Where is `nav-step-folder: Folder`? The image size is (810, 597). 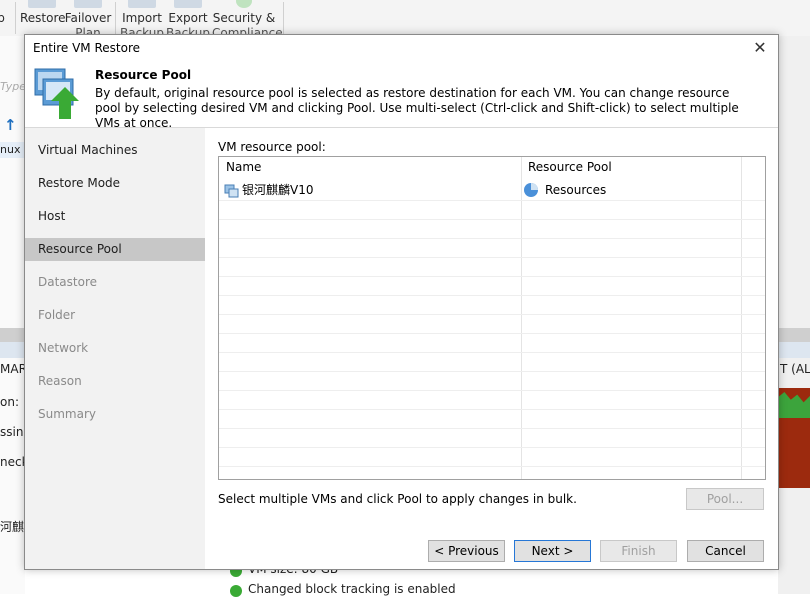 nav-step-folder: Folder is located at coordinates (57, 315).